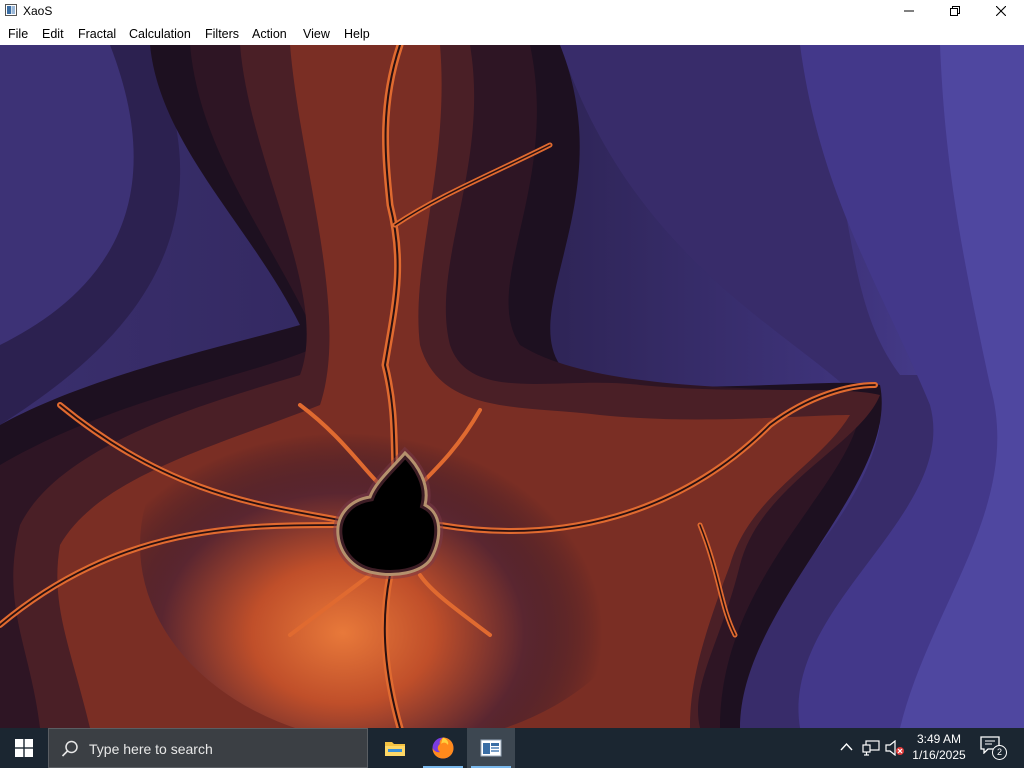 Image resolution: width=1024 pixels, height=768 pixels. Describe the element at coordinates (357, 34) in the screenshot. I see `menu-help: Help` at that location.